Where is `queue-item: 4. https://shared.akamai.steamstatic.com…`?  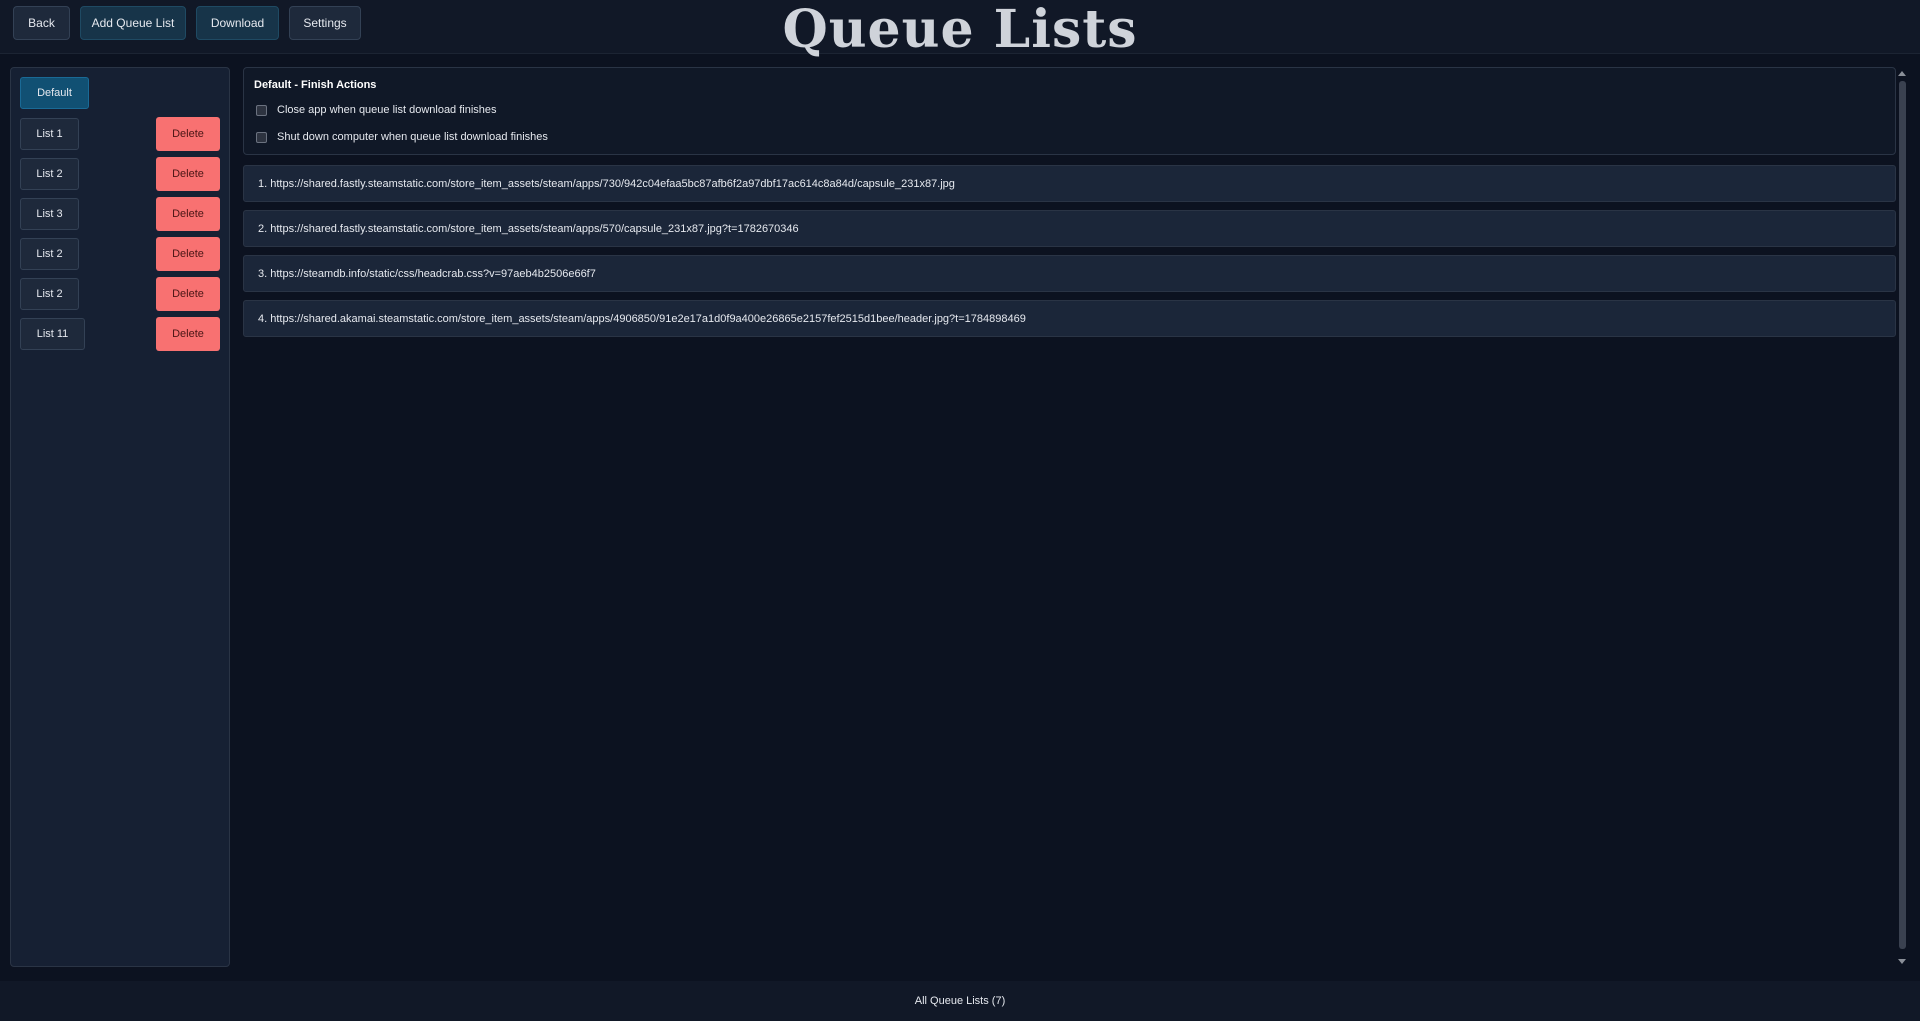 queue-item: 4. https://shared.akamai.steamstatic.com… is located at coordinates (1069, 318).